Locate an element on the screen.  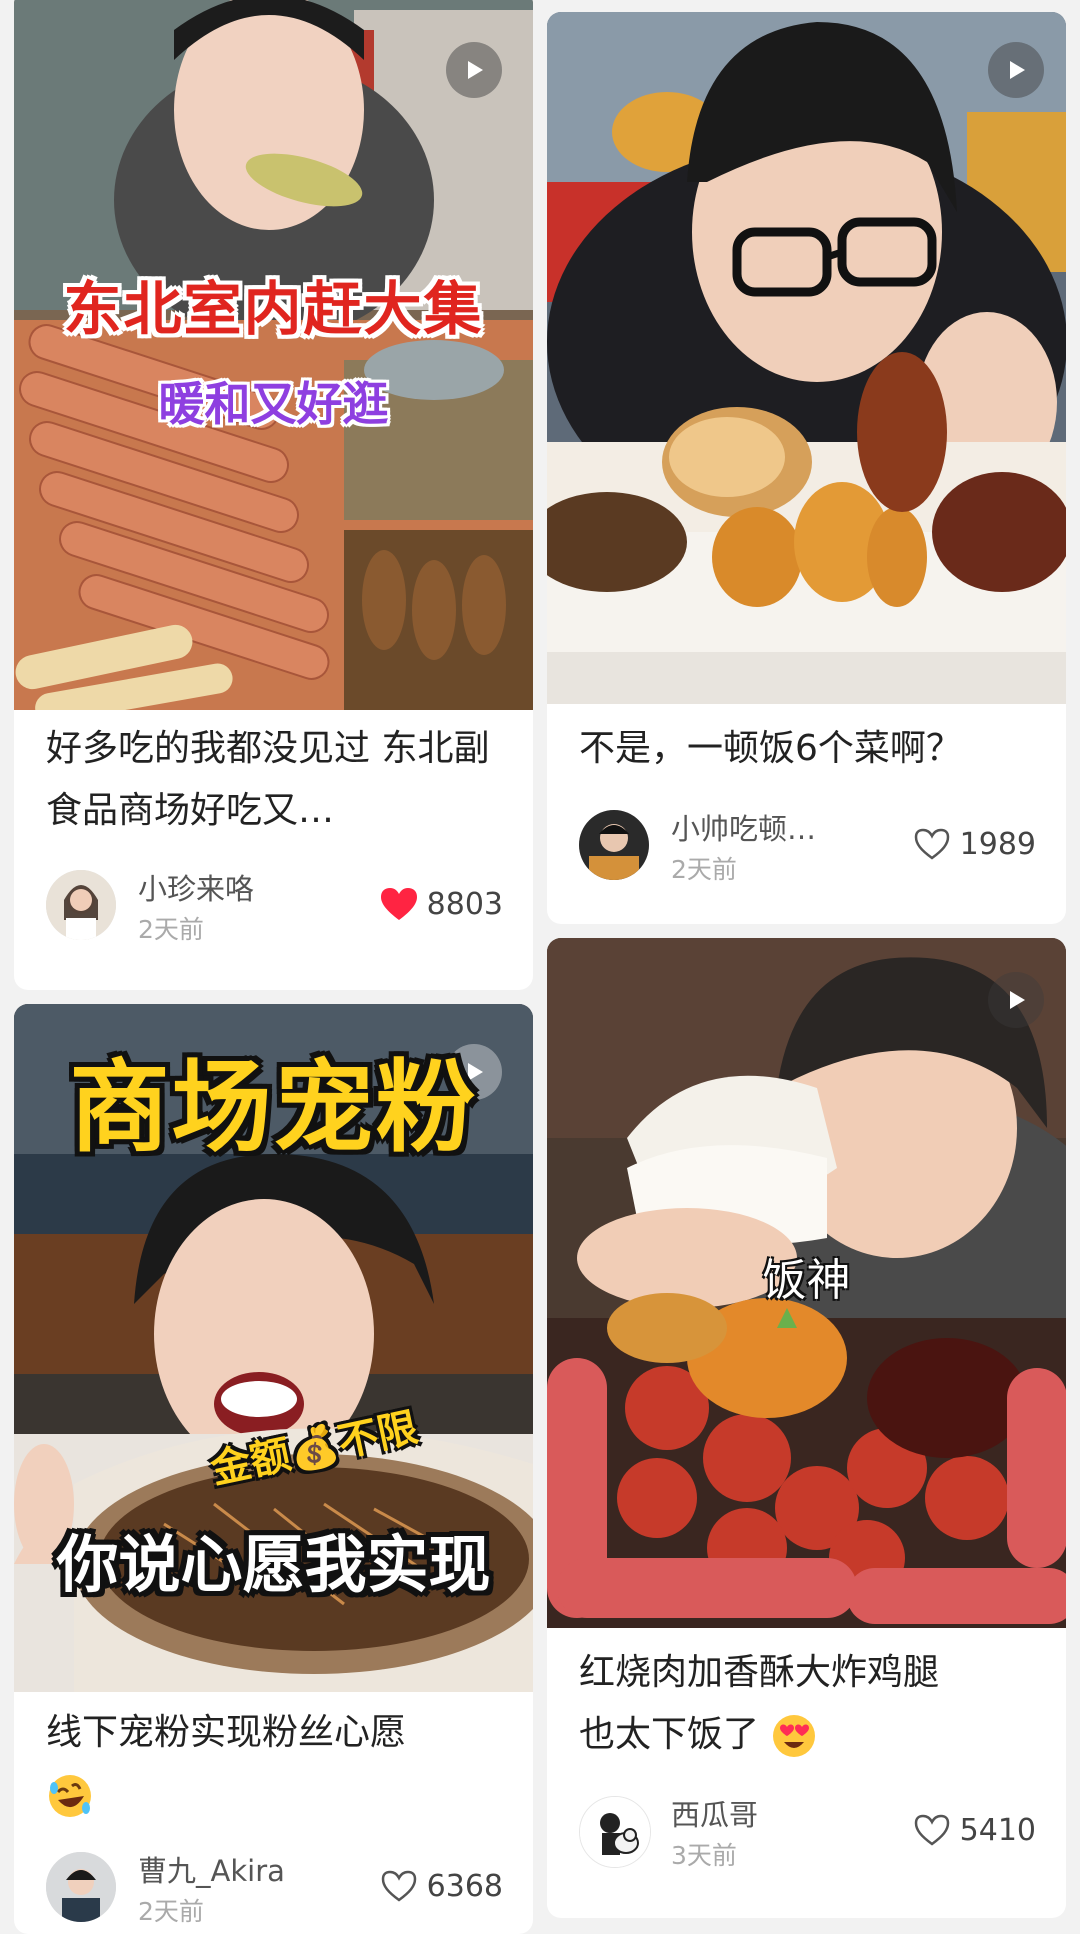
like-button: 1989 is located at coordinates (974, 844).